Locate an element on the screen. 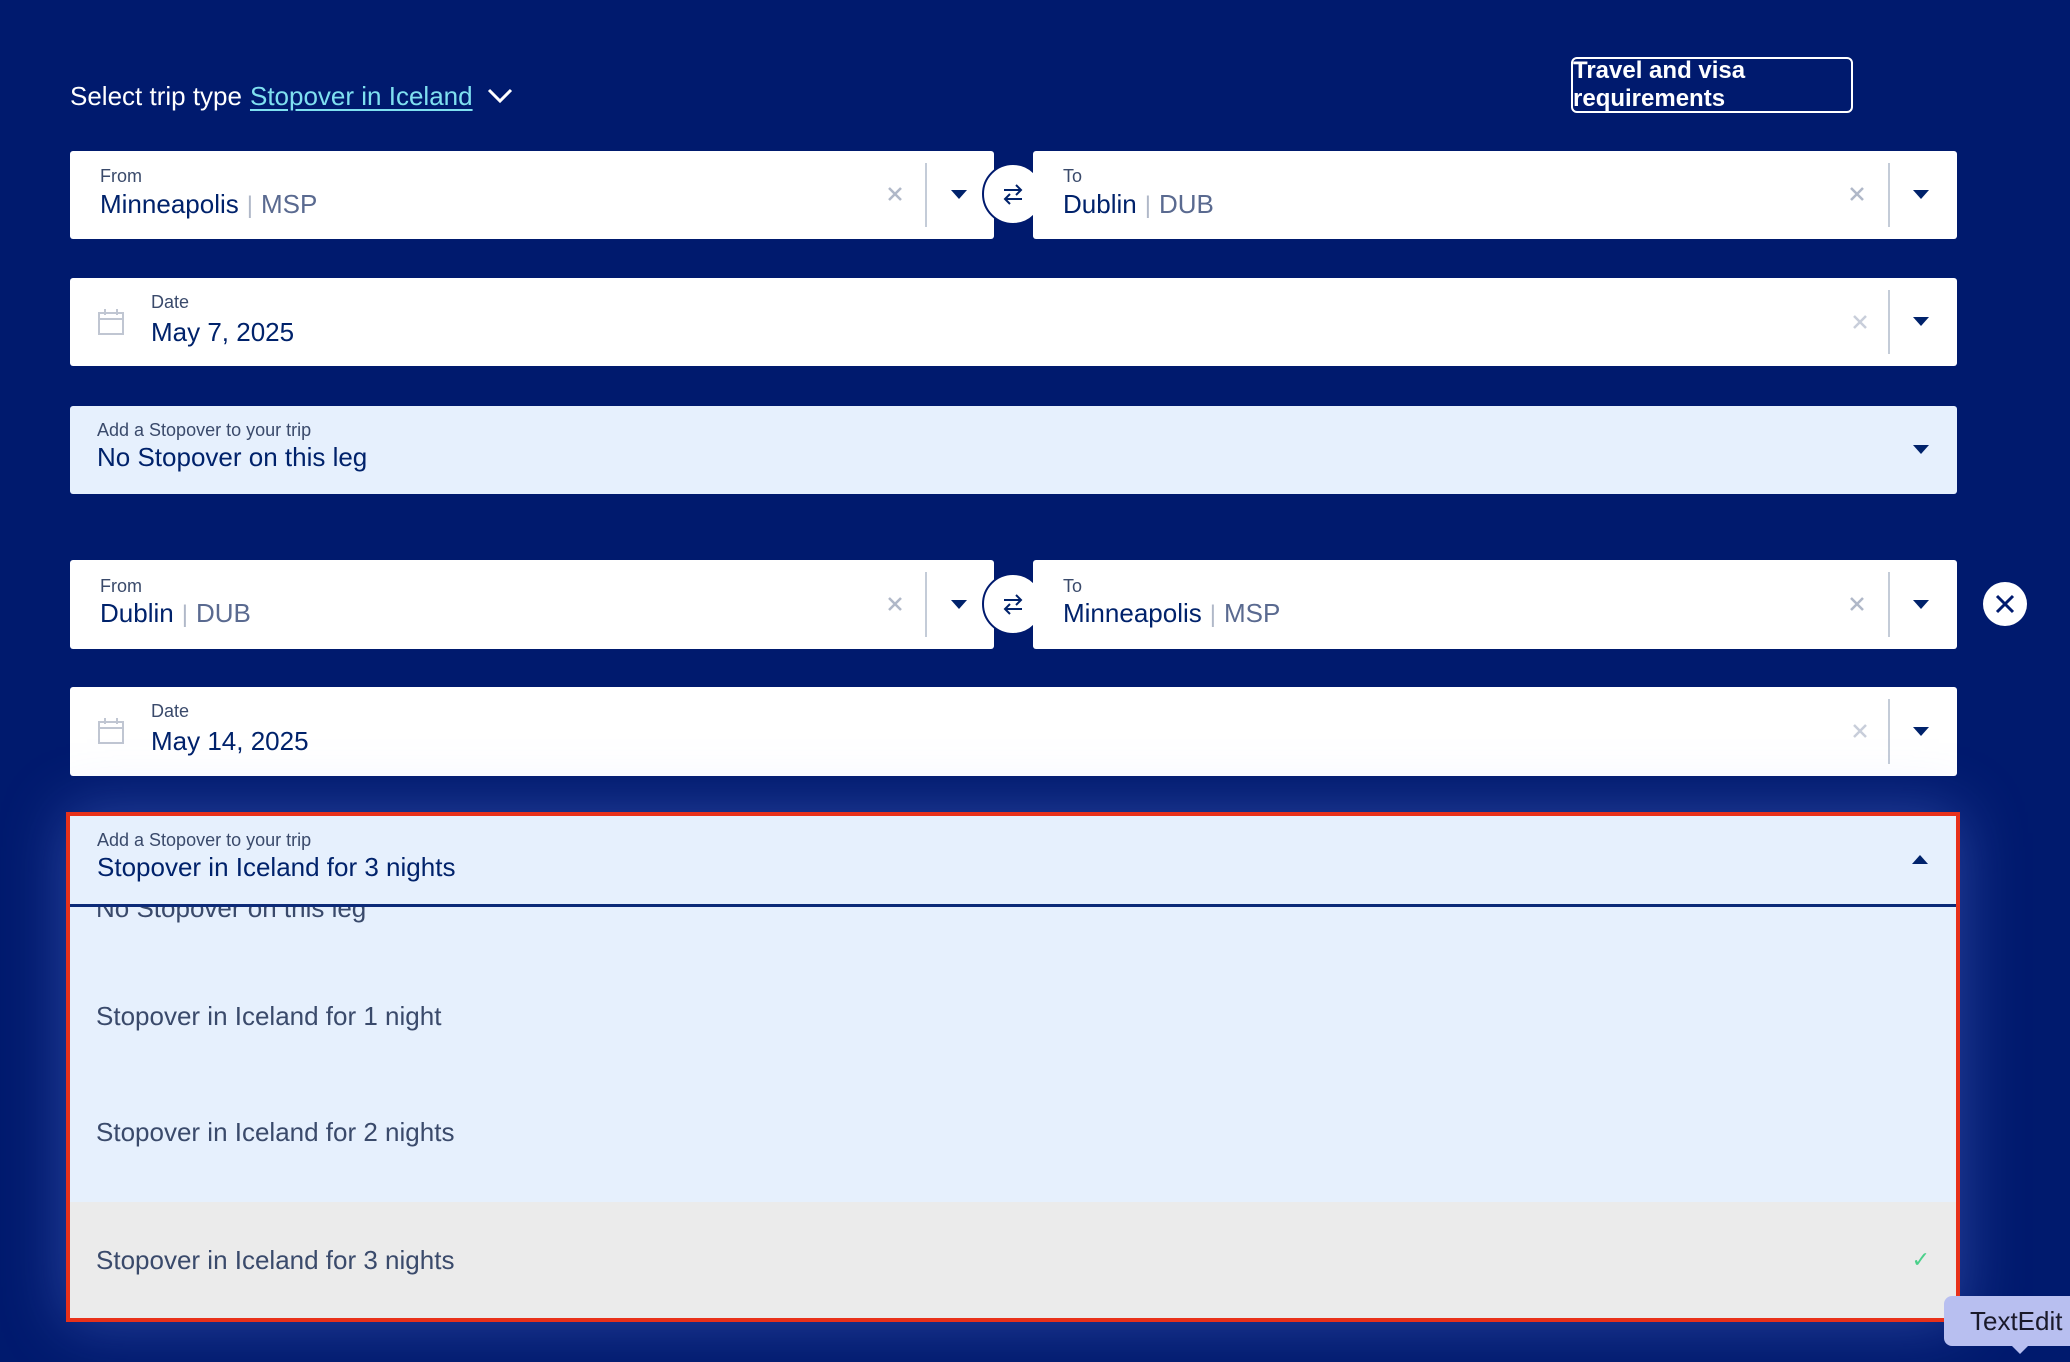 Image resolution: width=2070 pixels, height=1362 pixels. leg1-stopover-label: Add a Stopover to your trip is located at coordinates (204, 430).